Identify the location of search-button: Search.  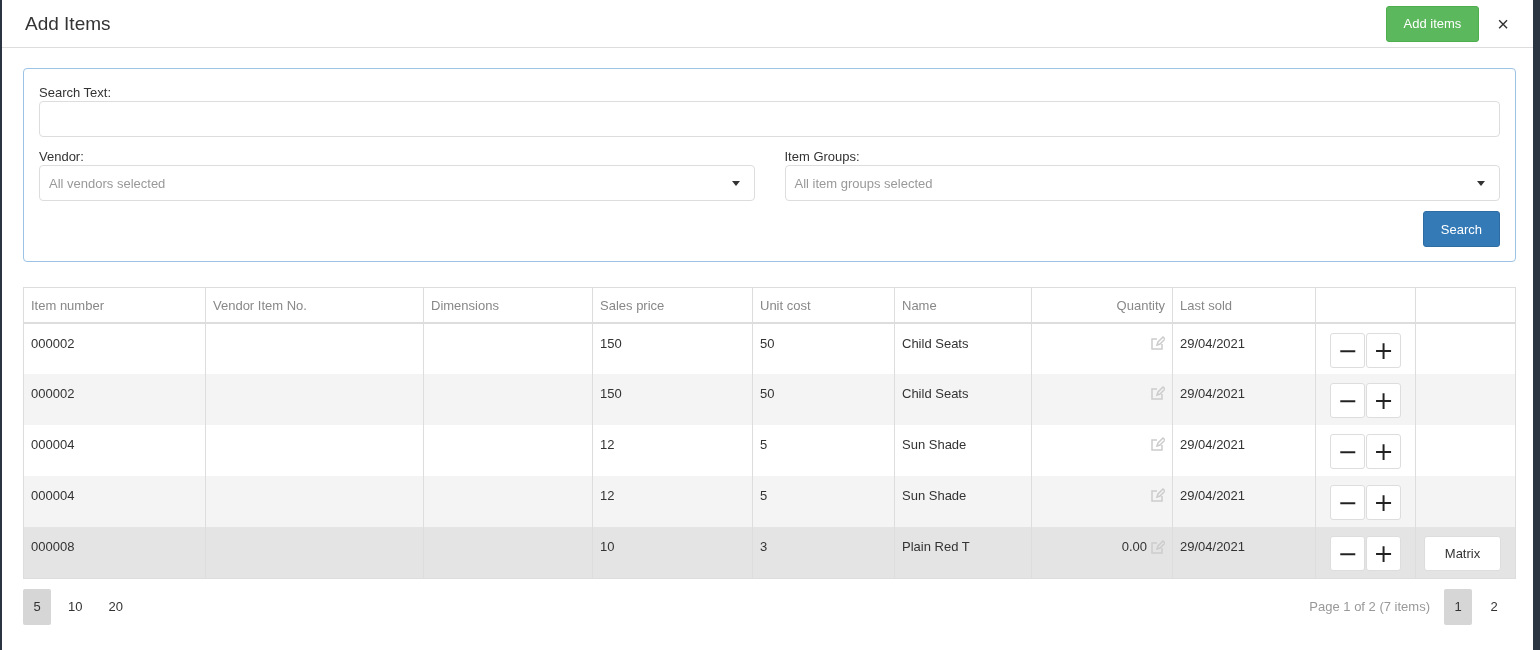
(1461, 229).